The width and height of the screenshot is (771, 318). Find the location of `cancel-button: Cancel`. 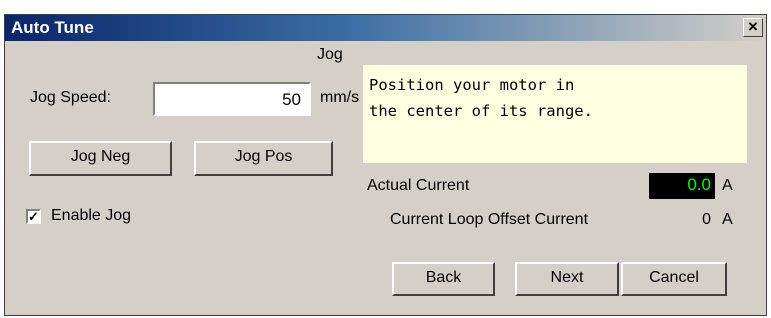

cancel-button: Cancel is located at coordinates (674, 279).